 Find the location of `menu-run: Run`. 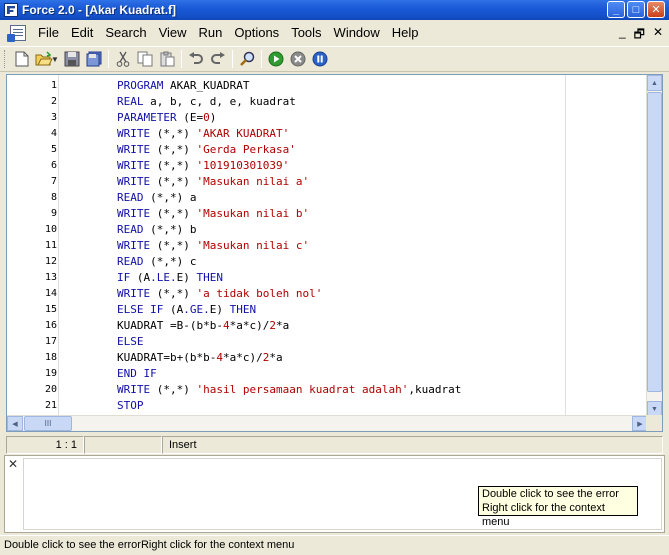

menu-run: Run is located at coordinates (211, 33).